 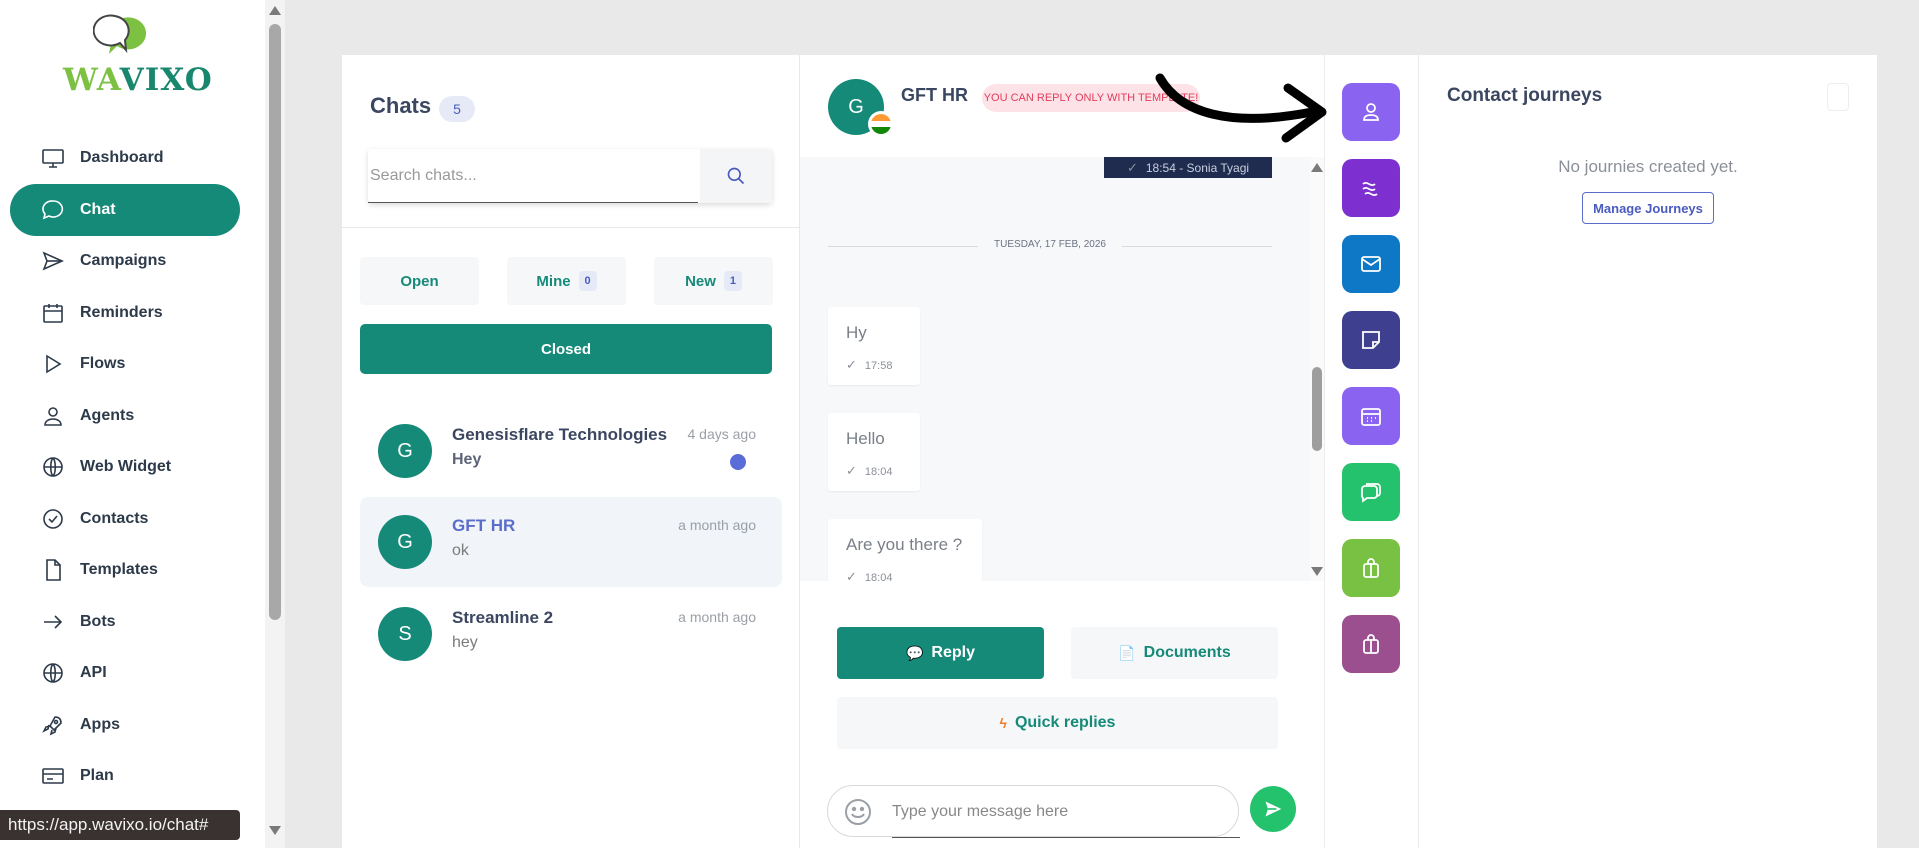 I want to click on chat-list-item: G GFT HR ok a month ago, so click(x=571, y=542).